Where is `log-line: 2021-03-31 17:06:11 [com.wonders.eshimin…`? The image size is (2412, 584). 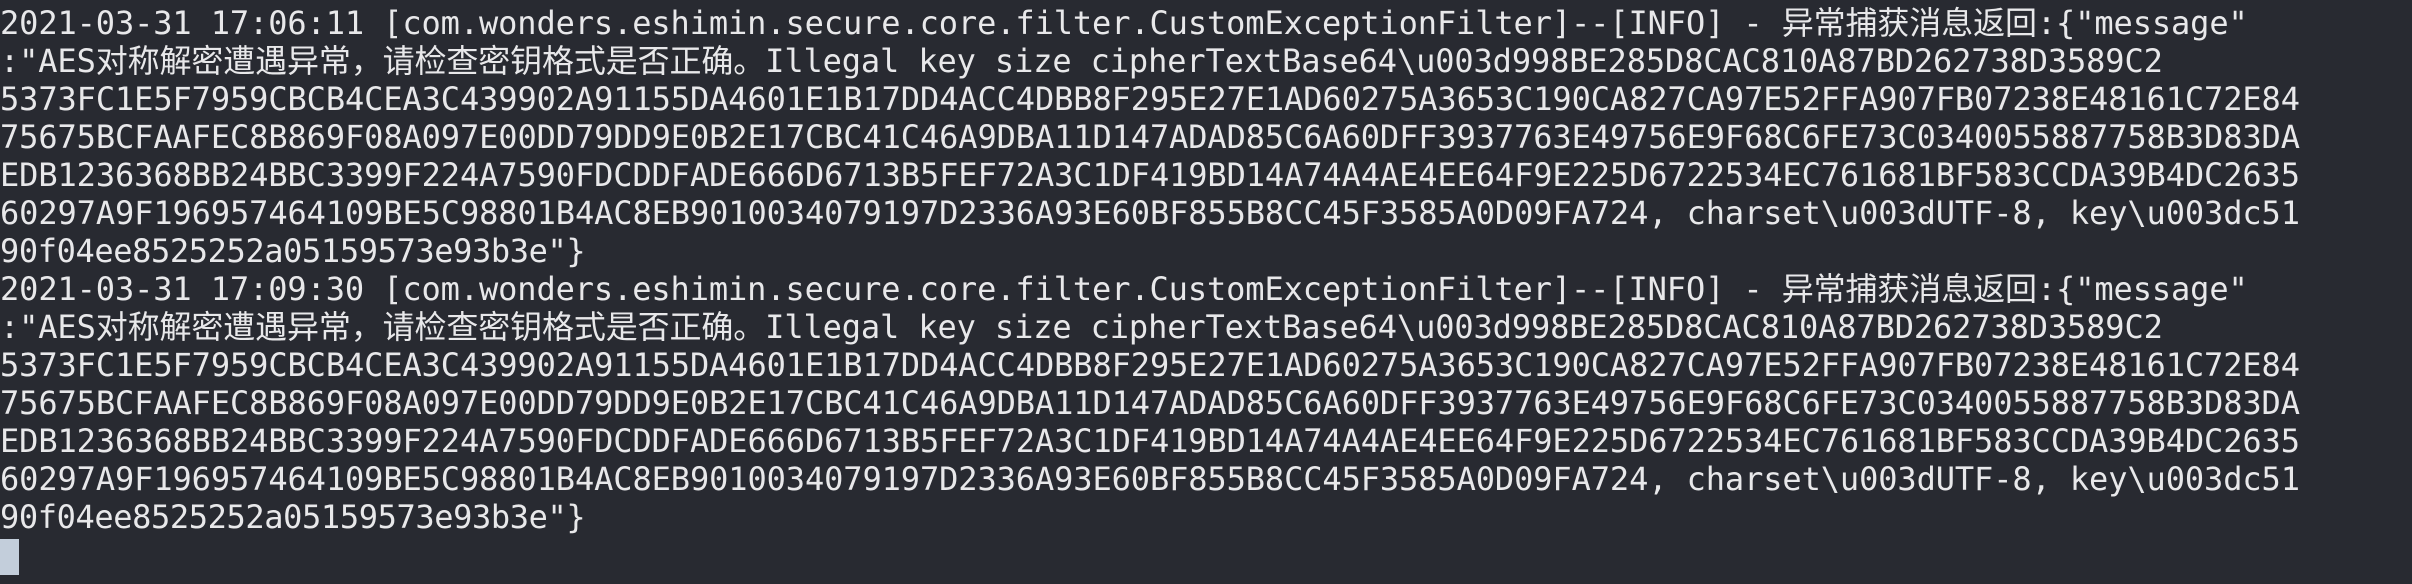 log-line: 2021-03-31 17:06:11 [com.wonders.eshimin… is located at coordinates (1124, 23).